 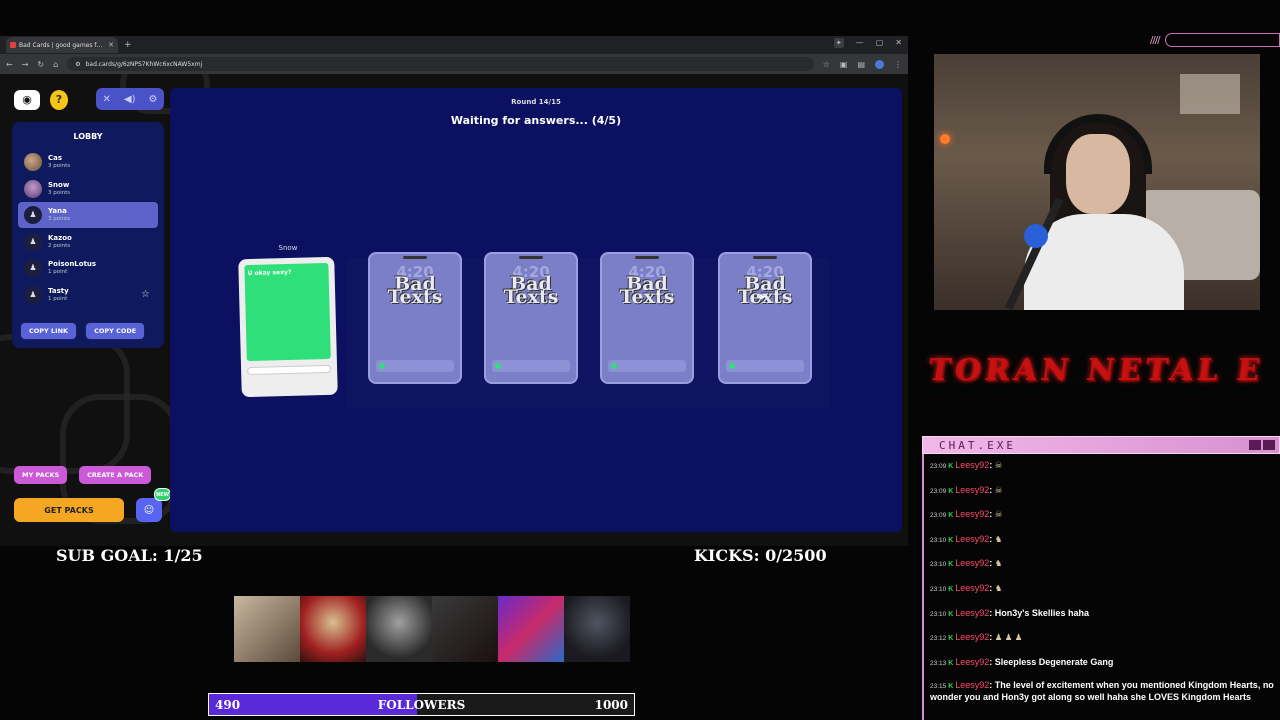 I want to click on tab-search-icon: ▤, so click(x=861, y=64).